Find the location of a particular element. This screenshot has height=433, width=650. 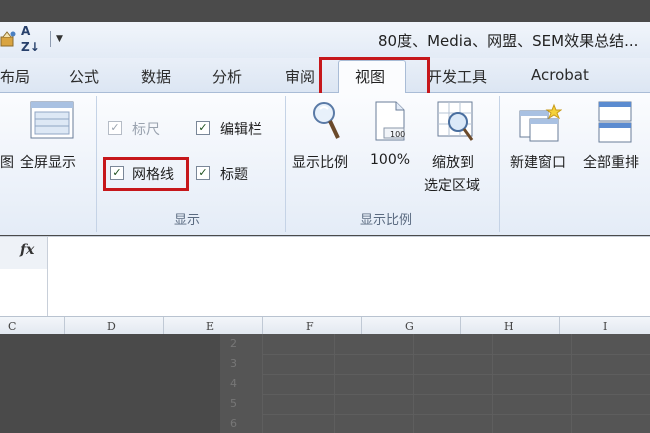

highlight-view-tab is located at coordinates (374, 77).